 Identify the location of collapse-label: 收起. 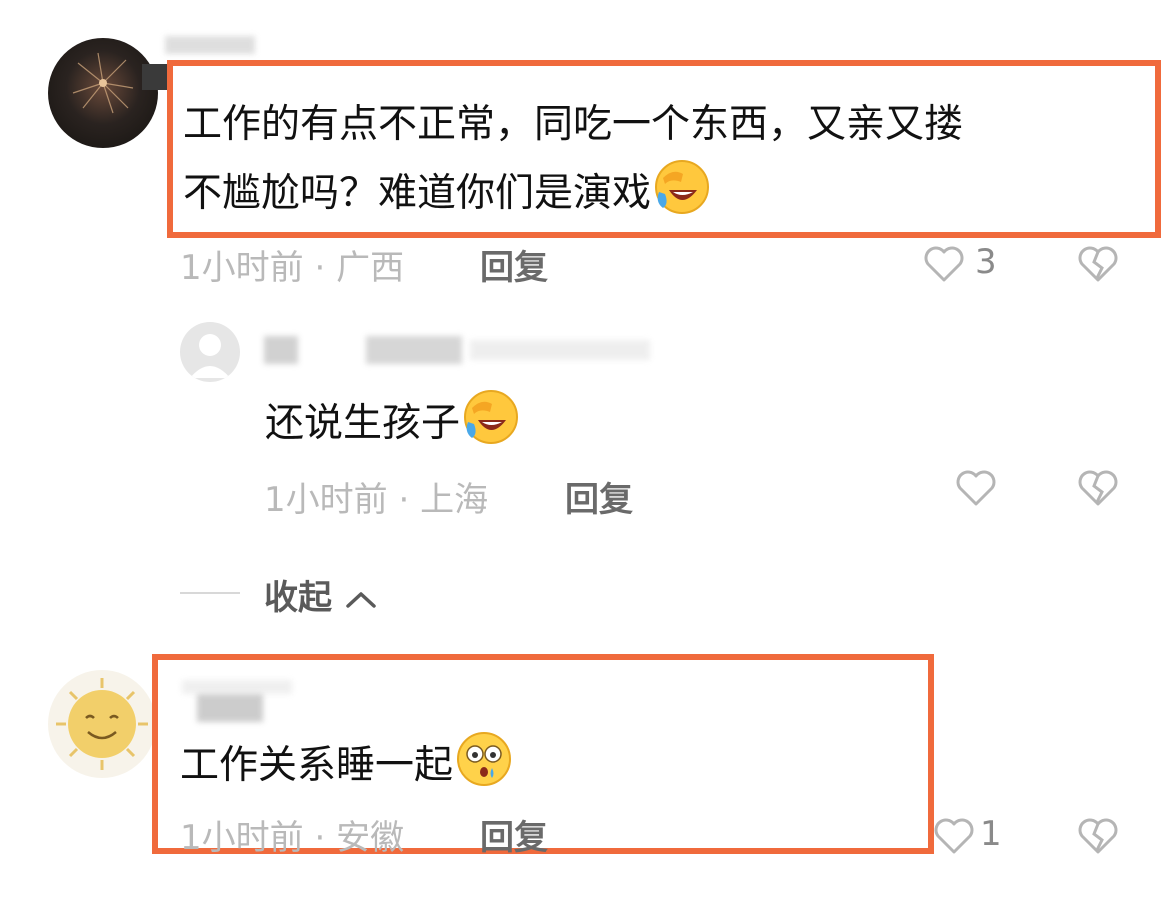
(298, 598).